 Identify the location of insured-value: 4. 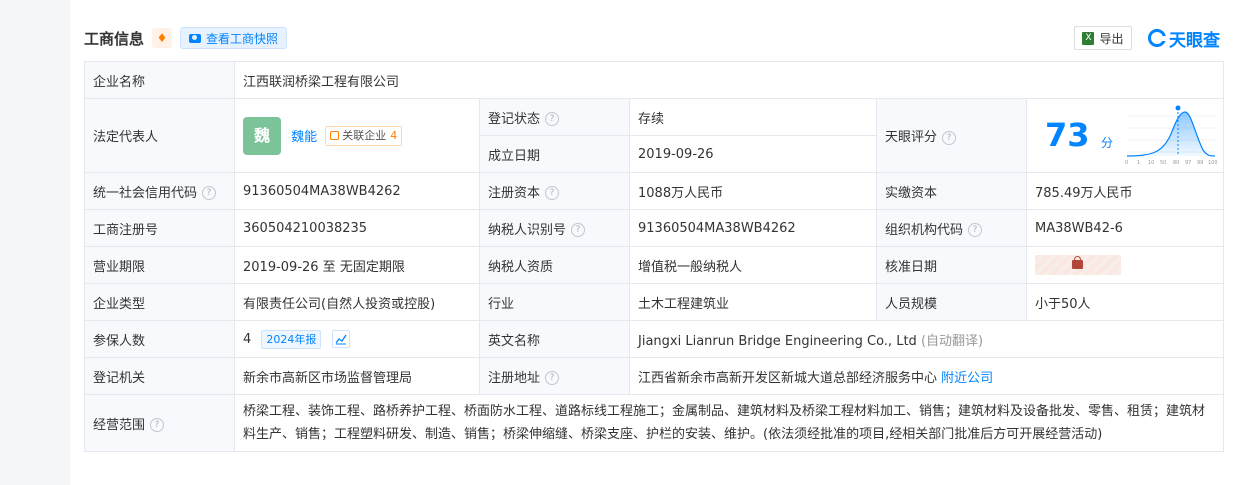
(247, 339).